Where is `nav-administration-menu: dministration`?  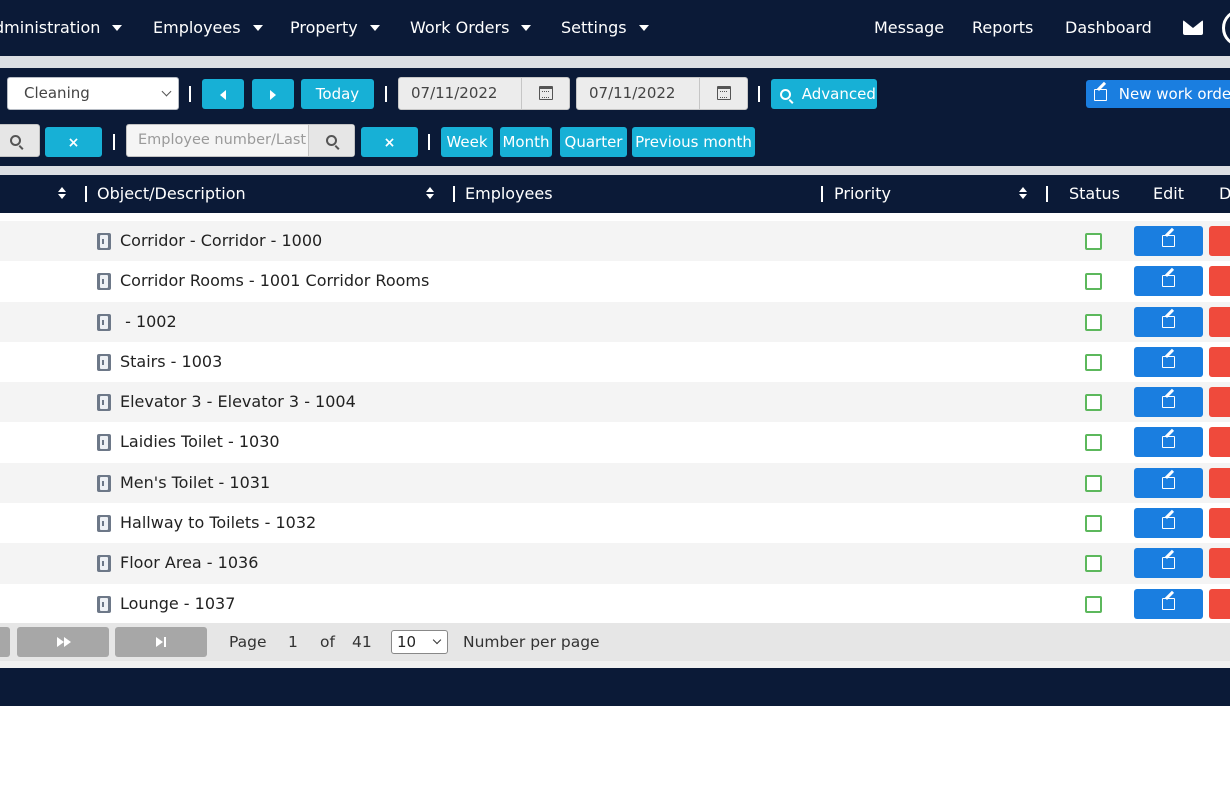
nav-administration-menu: dministration is located at coordinates (61, 28).